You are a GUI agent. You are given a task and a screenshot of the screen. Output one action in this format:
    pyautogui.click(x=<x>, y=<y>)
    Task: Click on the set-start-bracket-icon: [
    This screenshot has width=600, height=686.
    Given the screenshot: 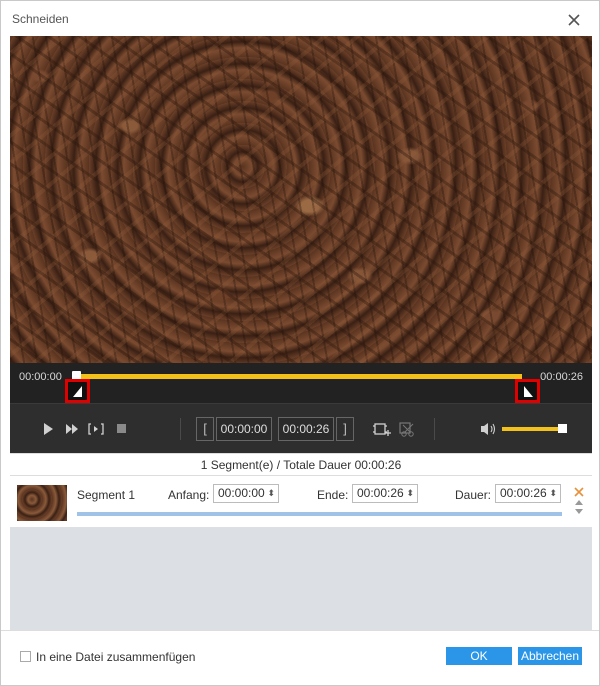 What is the action you would take?
    pyautogui.click(x=205, y=429)
    